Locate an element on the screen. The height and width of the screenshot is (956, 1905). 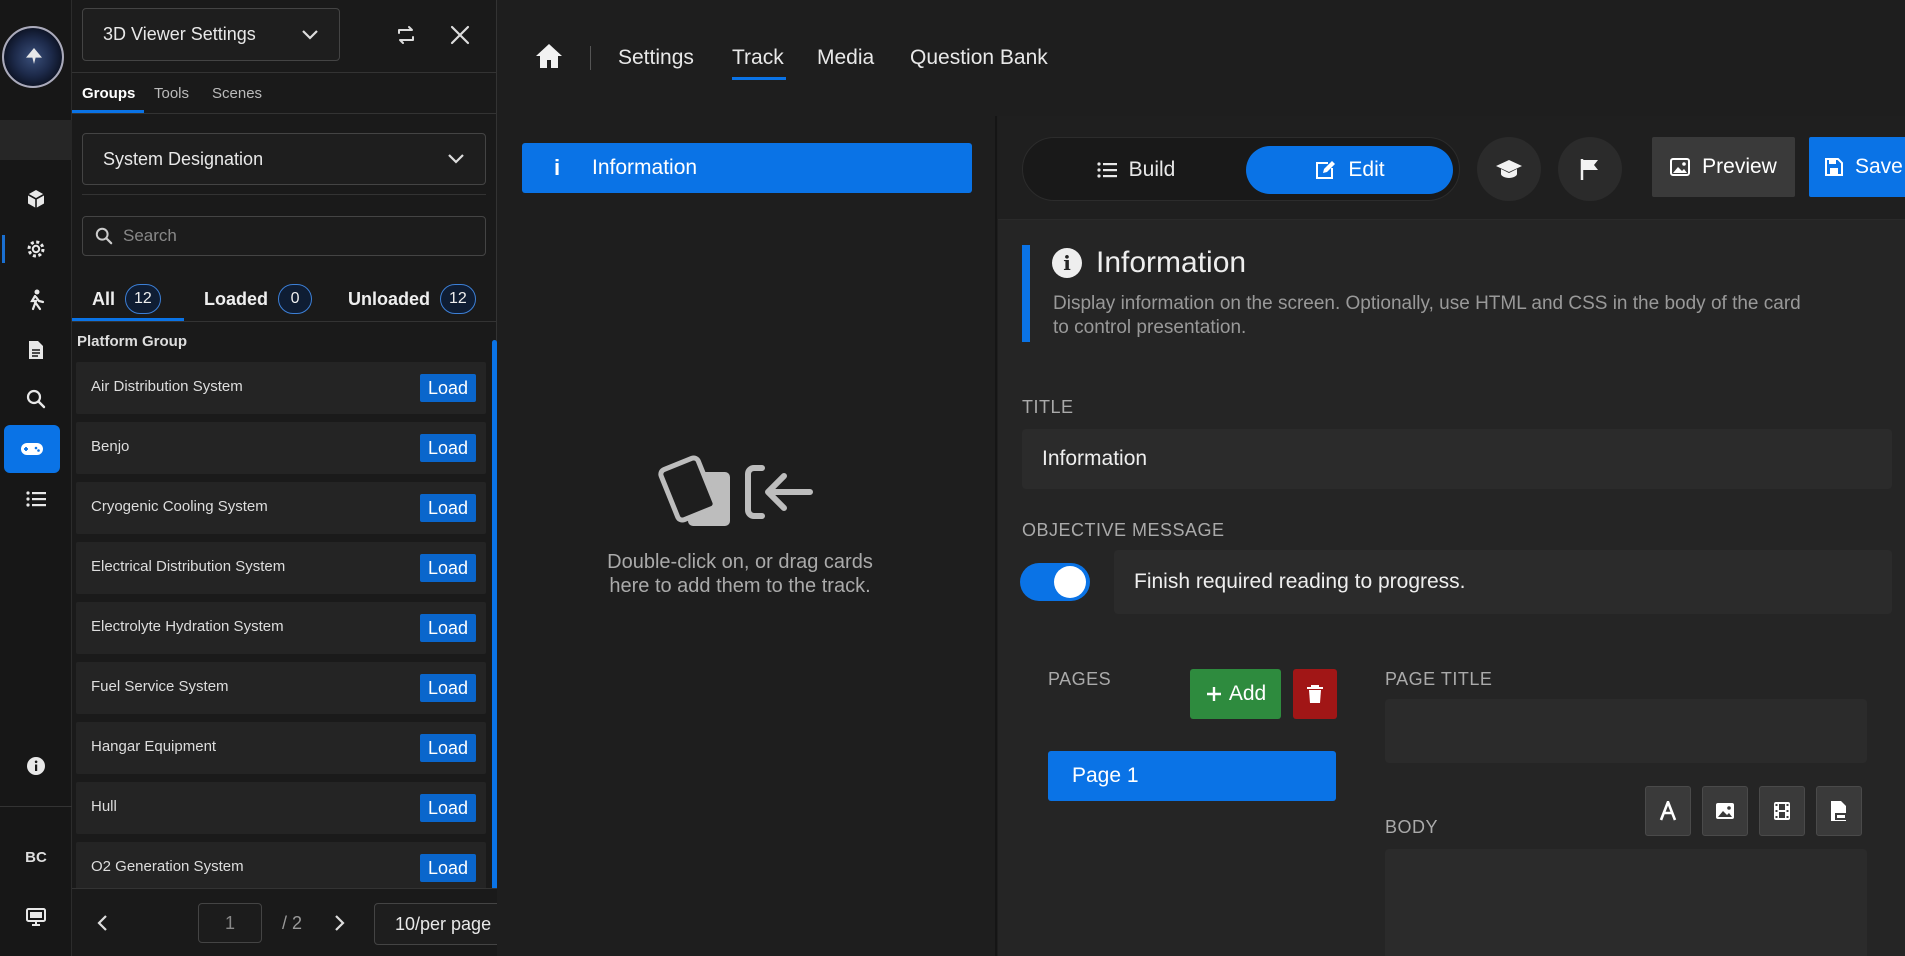
tab-track: Track is located at coordinates (758, 58).